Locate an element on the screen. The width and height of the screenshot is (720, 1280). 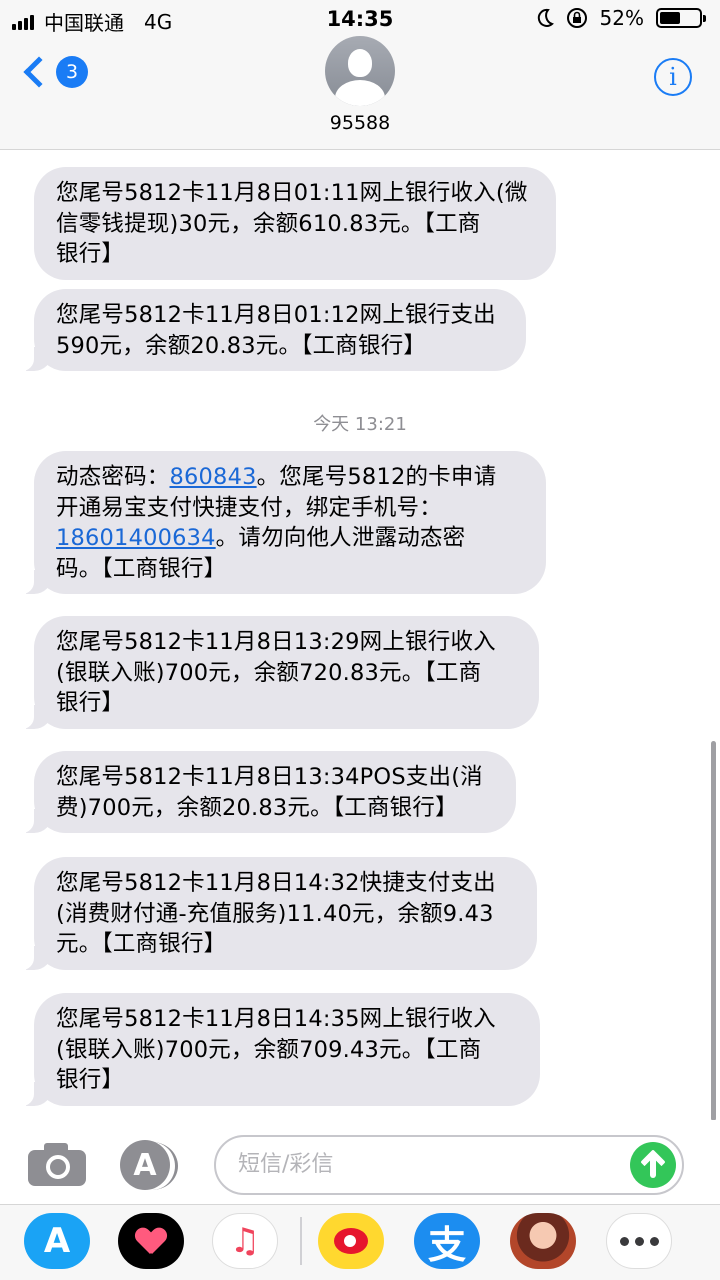
heart-icon is located at coordinates (151, 1241).